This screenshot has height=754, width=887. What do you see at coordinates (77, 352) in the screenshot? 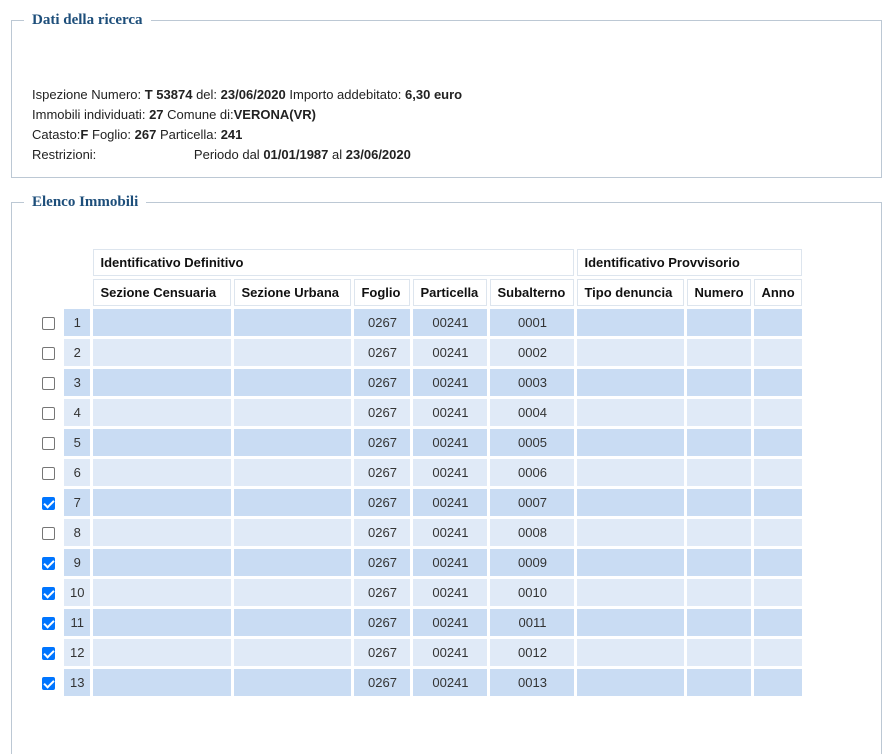
I see `row-number: 2` at bounding box center [77, 352].